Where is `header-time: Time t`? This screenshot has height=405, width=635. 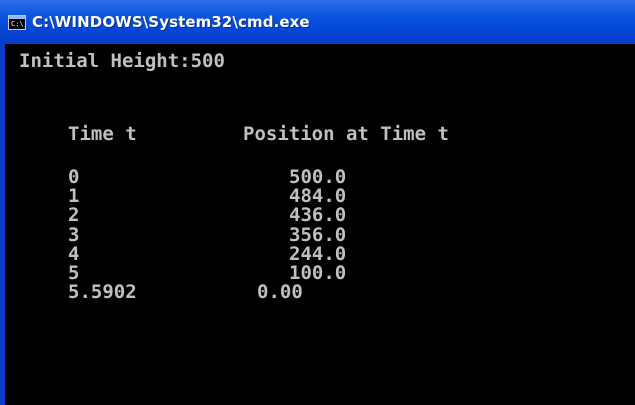 header-time: Time t is located at coordinates (102, 134).